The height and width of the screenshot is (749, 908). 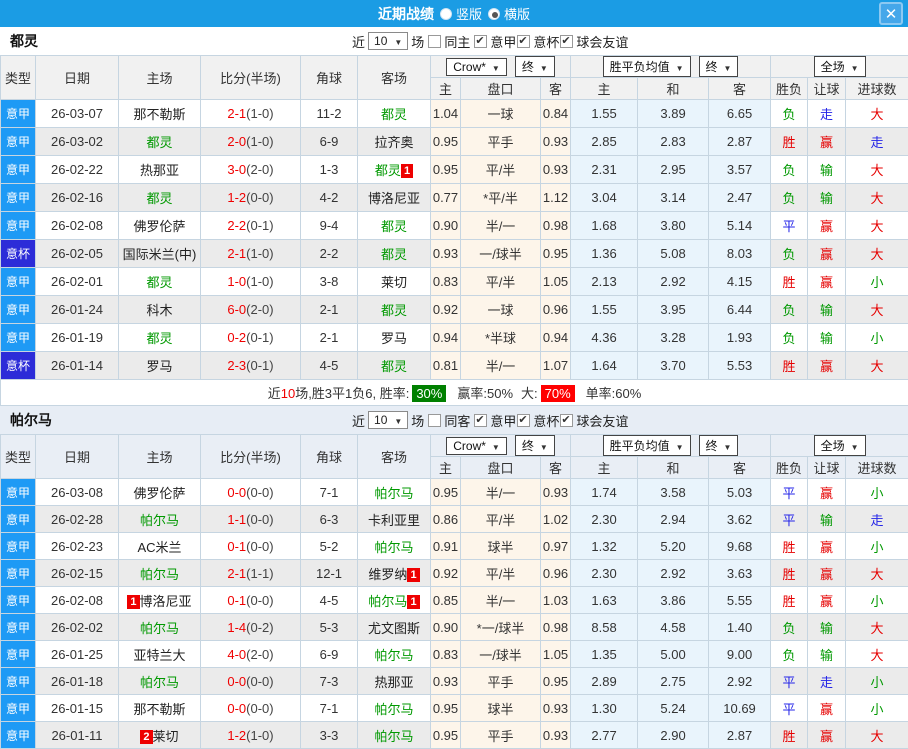 What do you see at coordinates (159, 169) in the screenshot?
I see `home-team-cell: 热那亚` at bounding box center [159, 169].